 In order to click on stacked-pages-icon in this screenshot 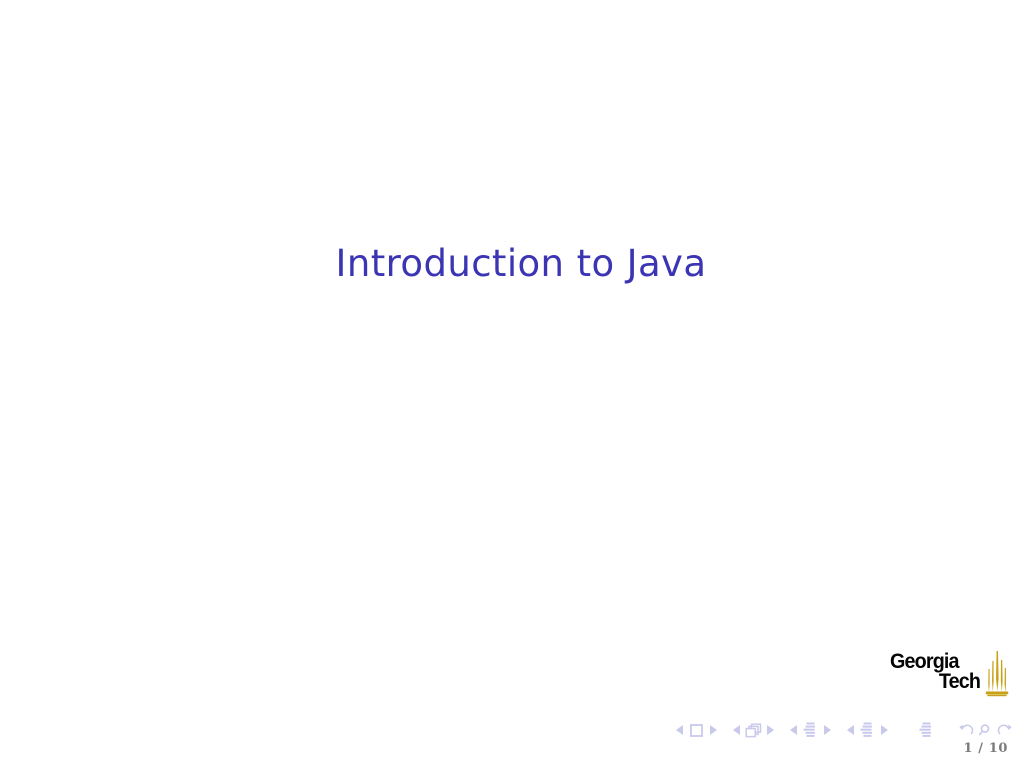, I will do `click(753, 730)`.